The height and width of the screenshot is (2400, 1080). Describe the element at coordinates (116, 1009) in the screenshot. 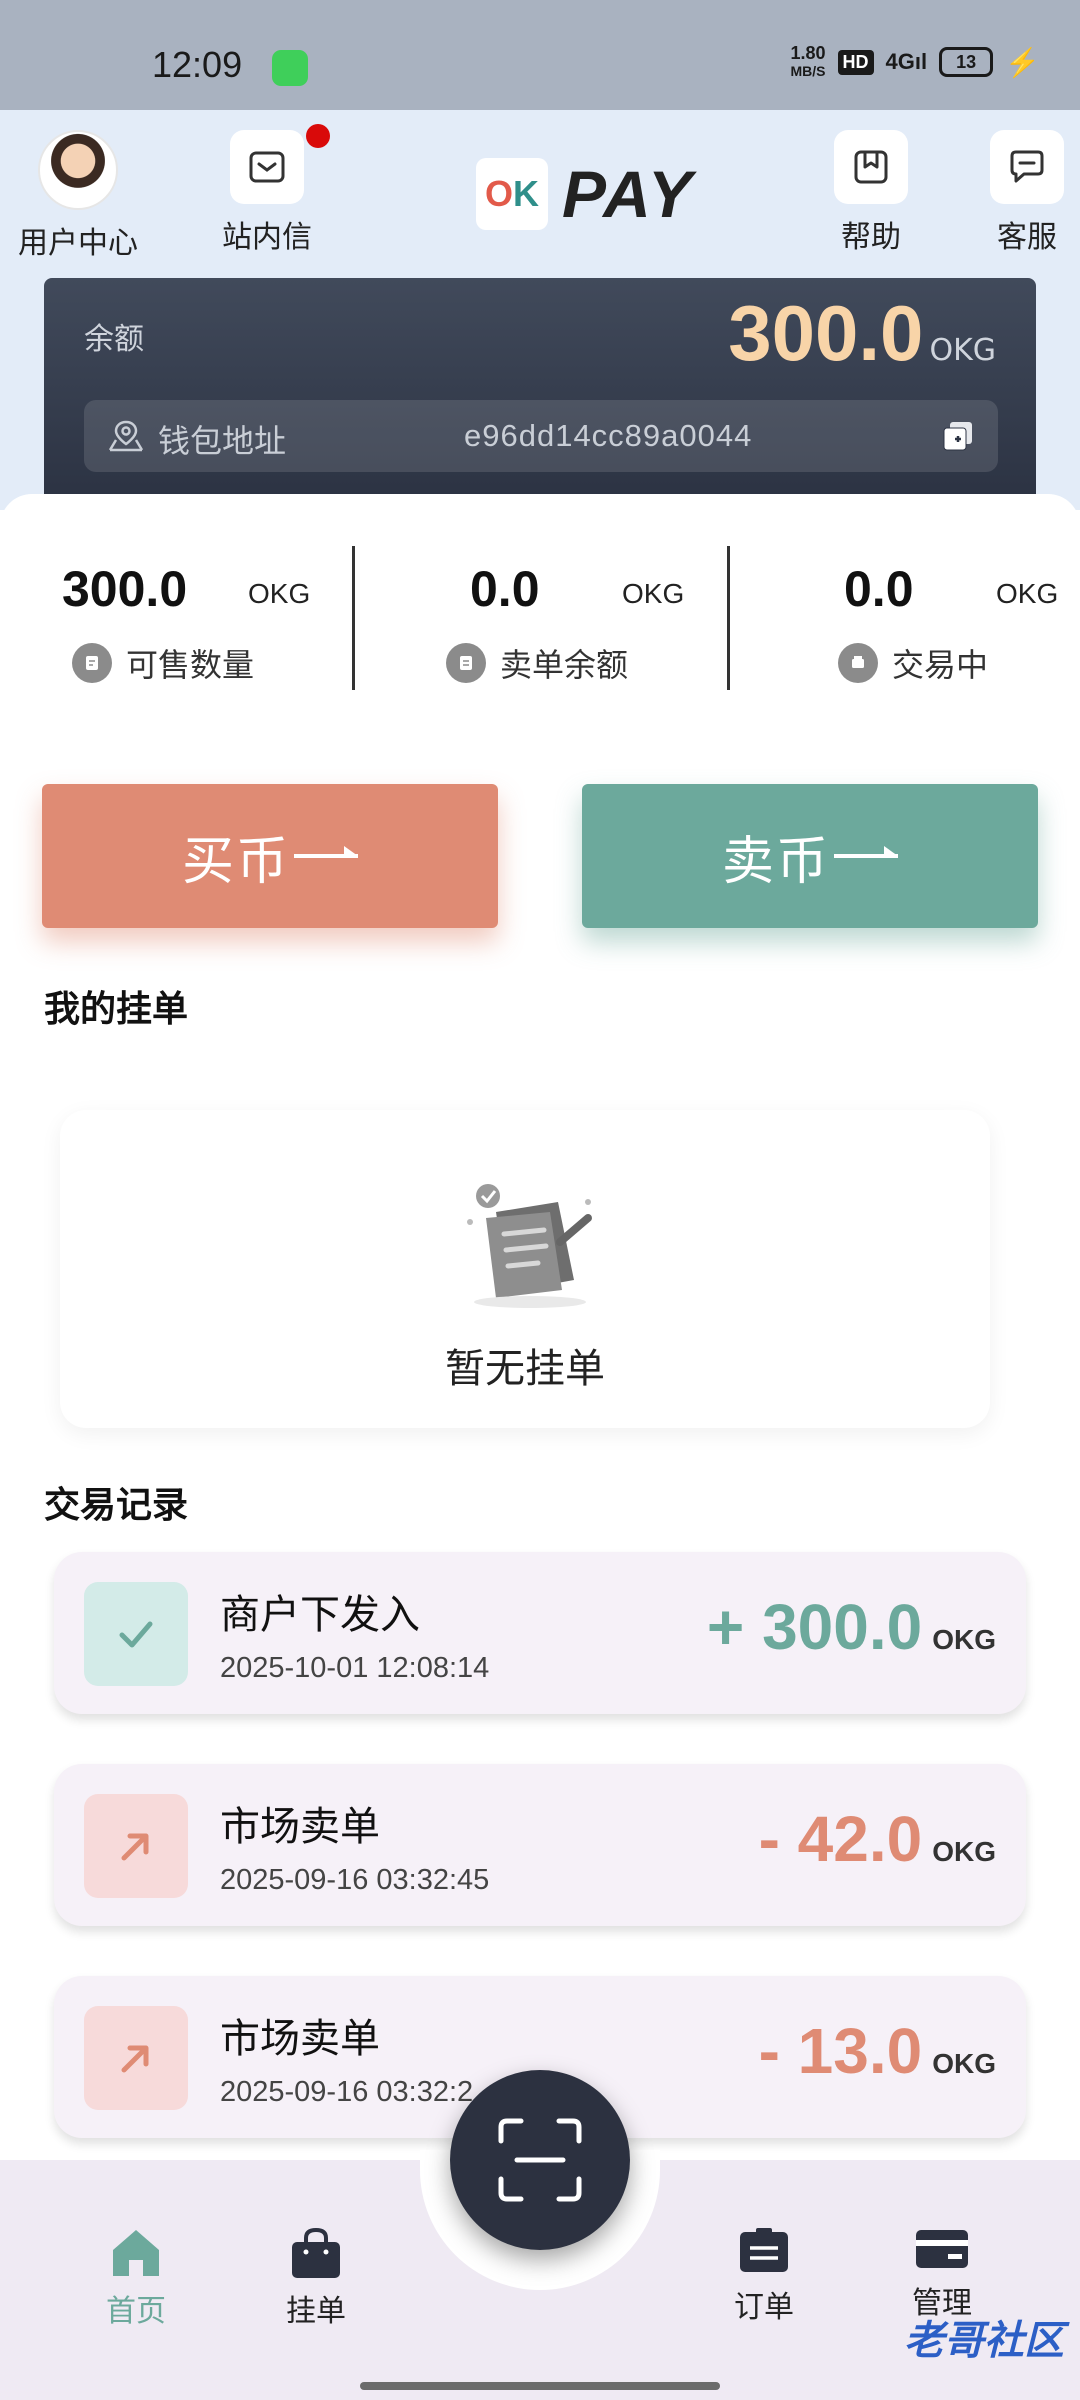

I see `my-orders-title: 我的挂单` at that location.